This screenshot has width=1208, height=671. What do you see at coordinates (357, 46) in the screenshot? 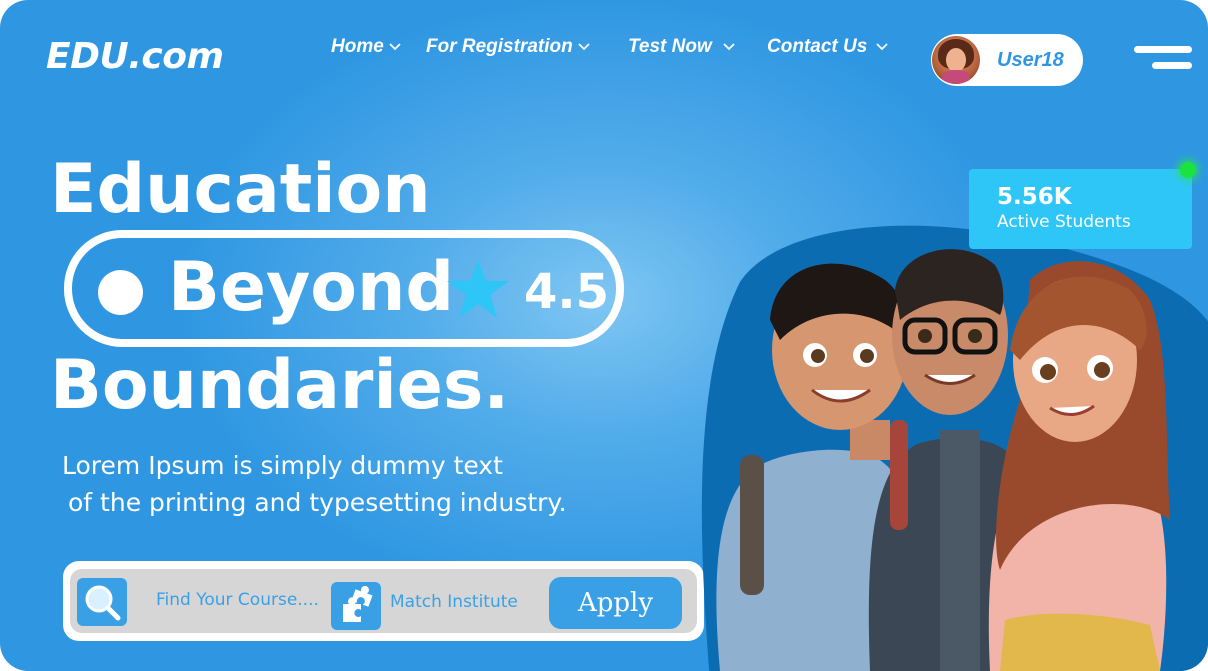
I see `nav-item-label: Home` at bounding box center [357, 46].